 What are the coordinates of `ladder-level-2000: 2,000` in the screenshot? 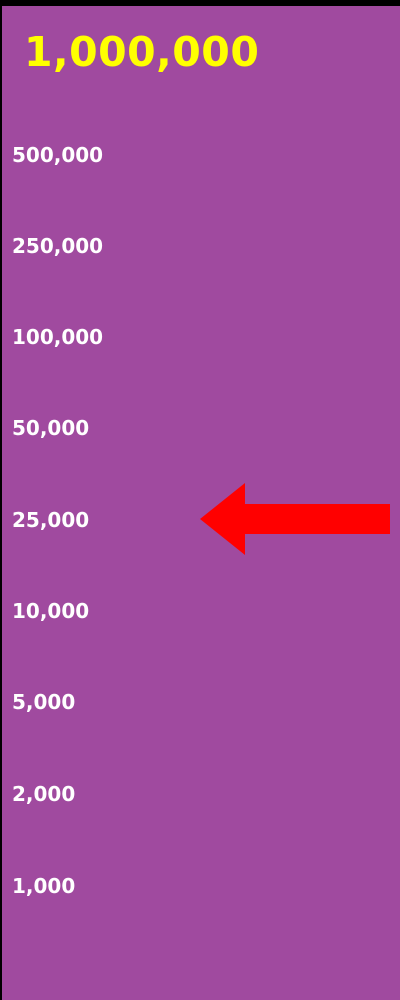 It's located at (44, 794).